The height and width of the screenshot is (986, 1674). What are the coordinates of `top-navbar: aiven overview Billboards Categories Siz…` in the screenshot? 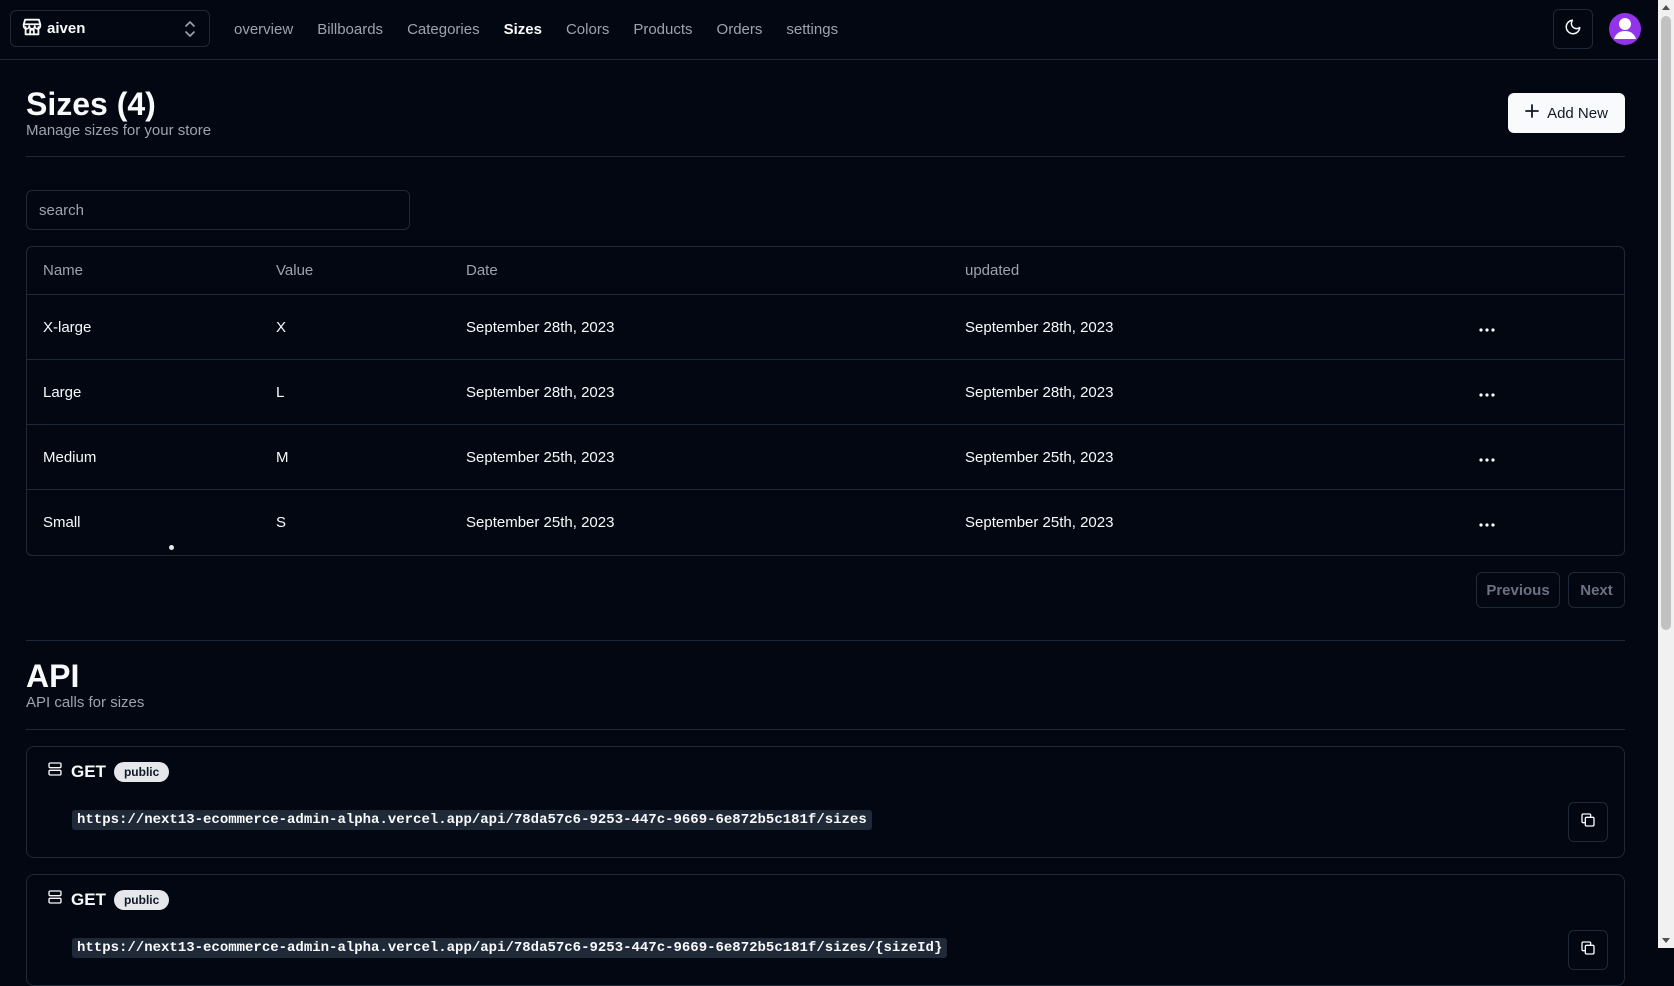 It's located at (829, 30).